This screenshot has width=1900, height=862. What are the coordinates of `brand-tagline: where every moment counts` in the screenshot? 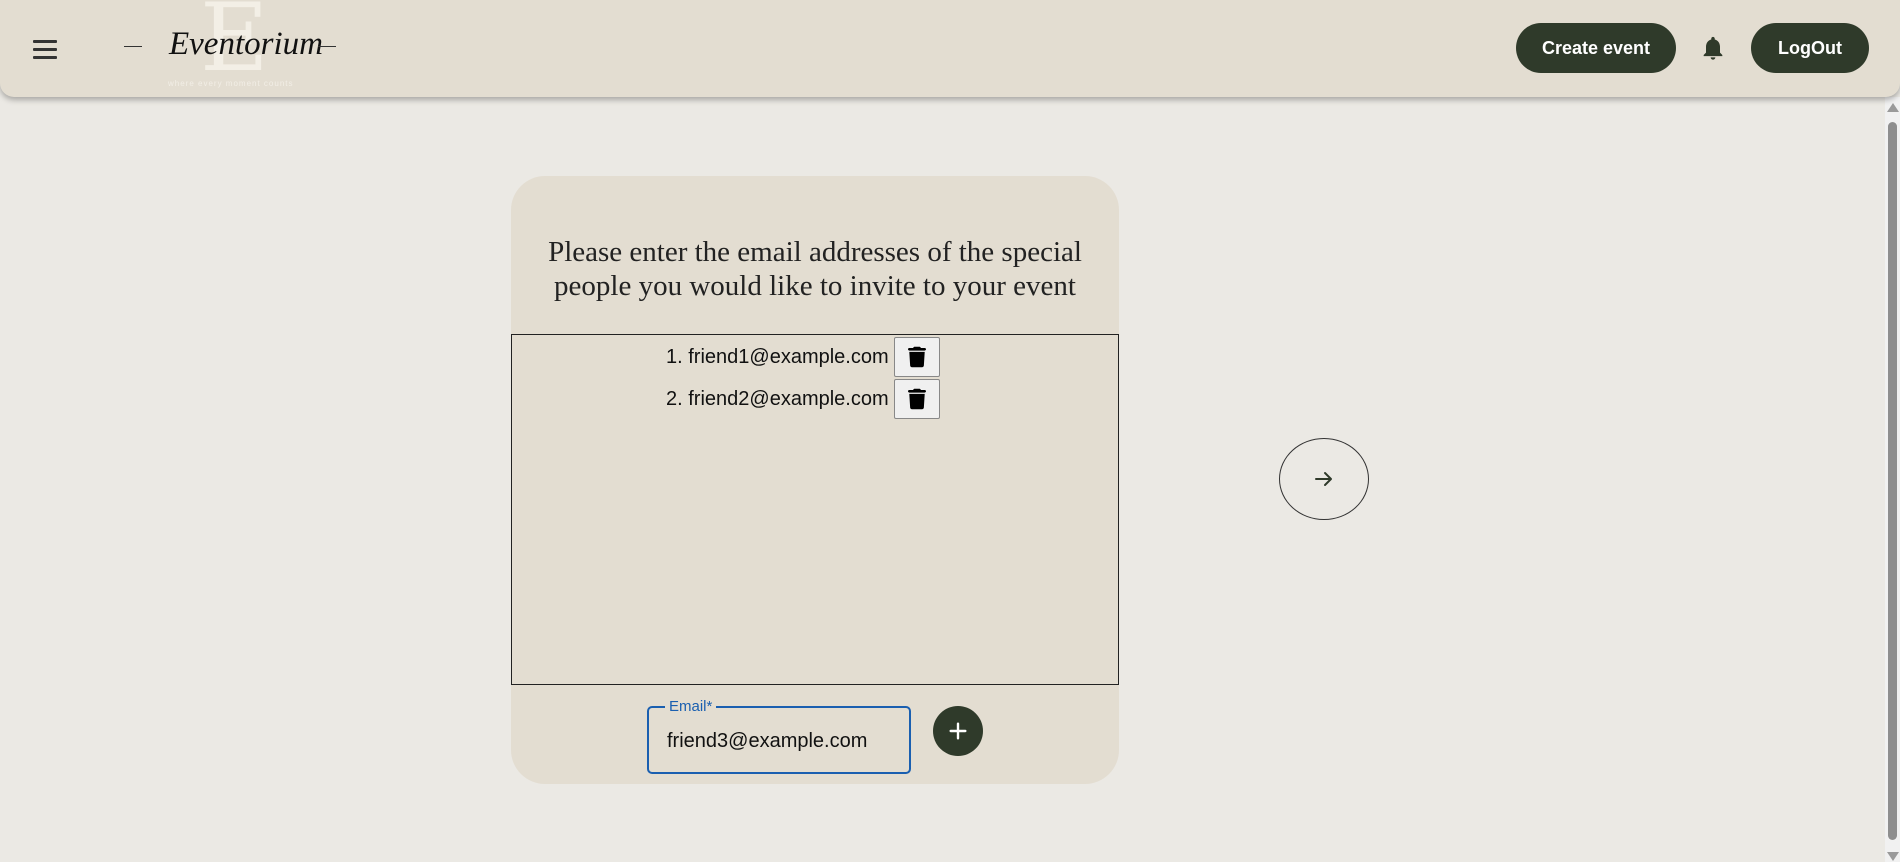 It's located at (231, 83).